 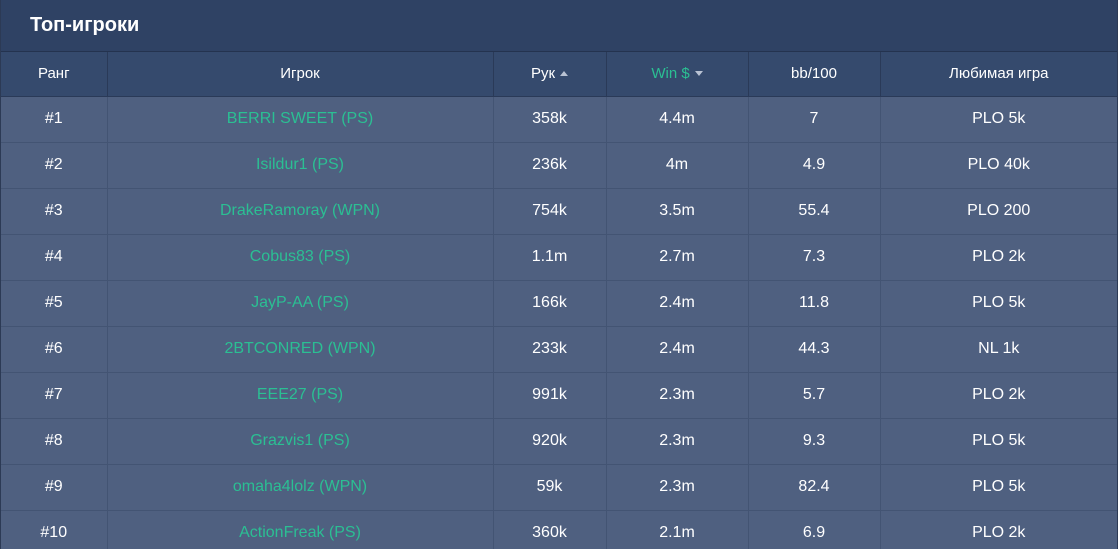 What do you see at coordinates (54, 165) in the screenshot?
I see `rank-cell: #2` at bounding box center [54, 165].